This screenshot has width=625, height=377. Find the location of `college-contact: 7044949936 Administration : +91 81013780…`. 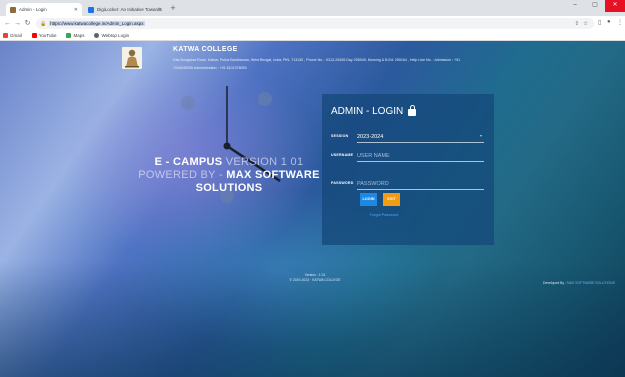

college-contact: 7044949936 Administration : +91 81013780… is located at coordinates (210, 68).